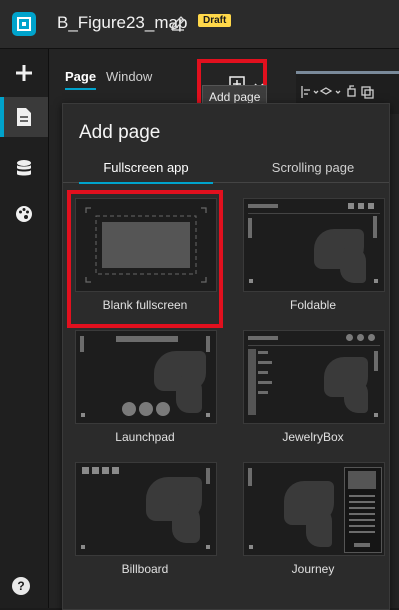 Image resolution: width=399 pixels, height=610 pixels. What do you see at coordinates (226, 170) in the screenshot?
I see `menu-tabs: Fullscreen app Scrolling page` at bounding box center [226, 170].